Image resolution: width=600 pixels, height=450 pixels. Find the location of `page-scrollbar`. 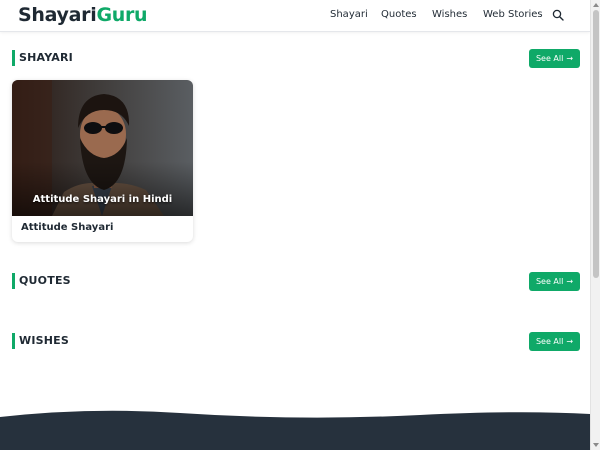

page-scrollbar is located at coordinates (595, 225).